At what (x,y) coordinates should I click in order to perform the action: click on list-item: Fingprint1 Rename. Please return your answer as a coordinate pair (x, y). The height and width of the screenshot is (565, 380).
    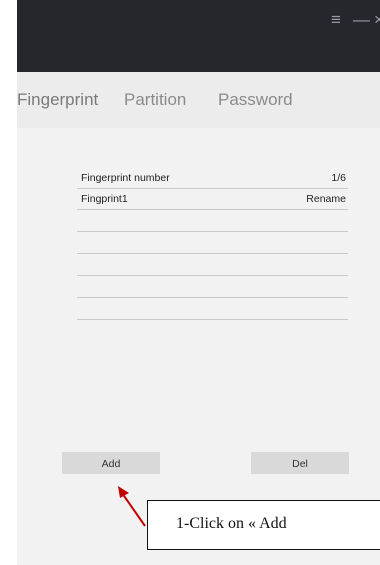
    Looking at the image, I should click on (212, 199).